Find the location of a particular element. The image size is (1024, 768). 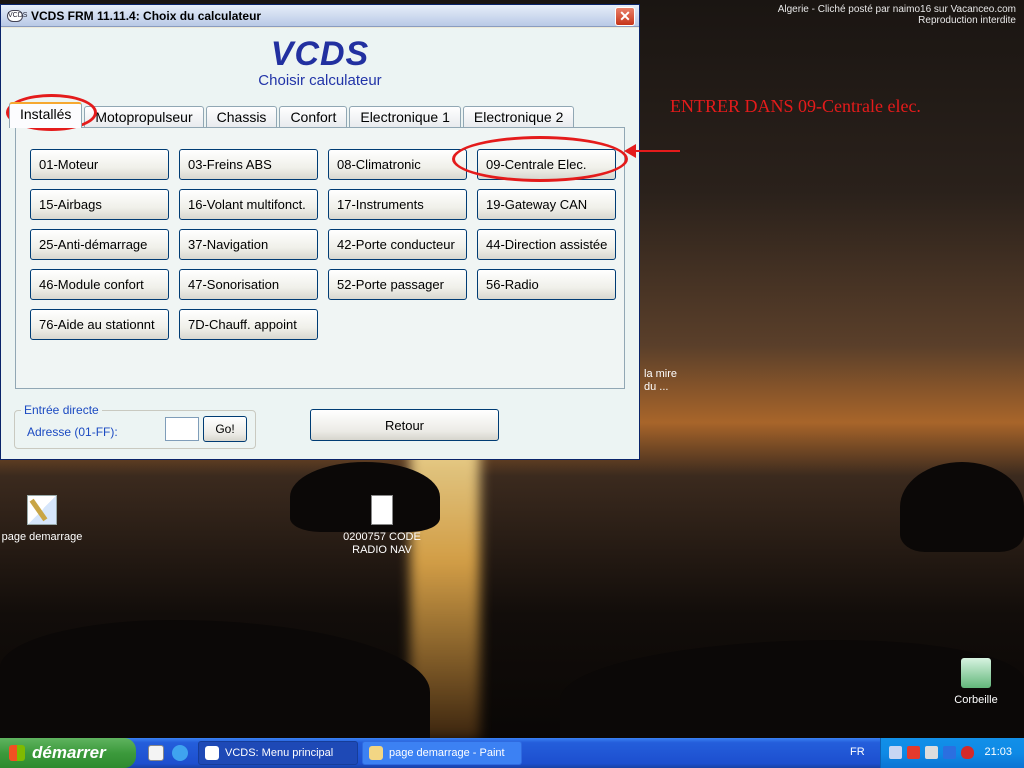

vcds-app-icon is located at coordinates (212, 753).